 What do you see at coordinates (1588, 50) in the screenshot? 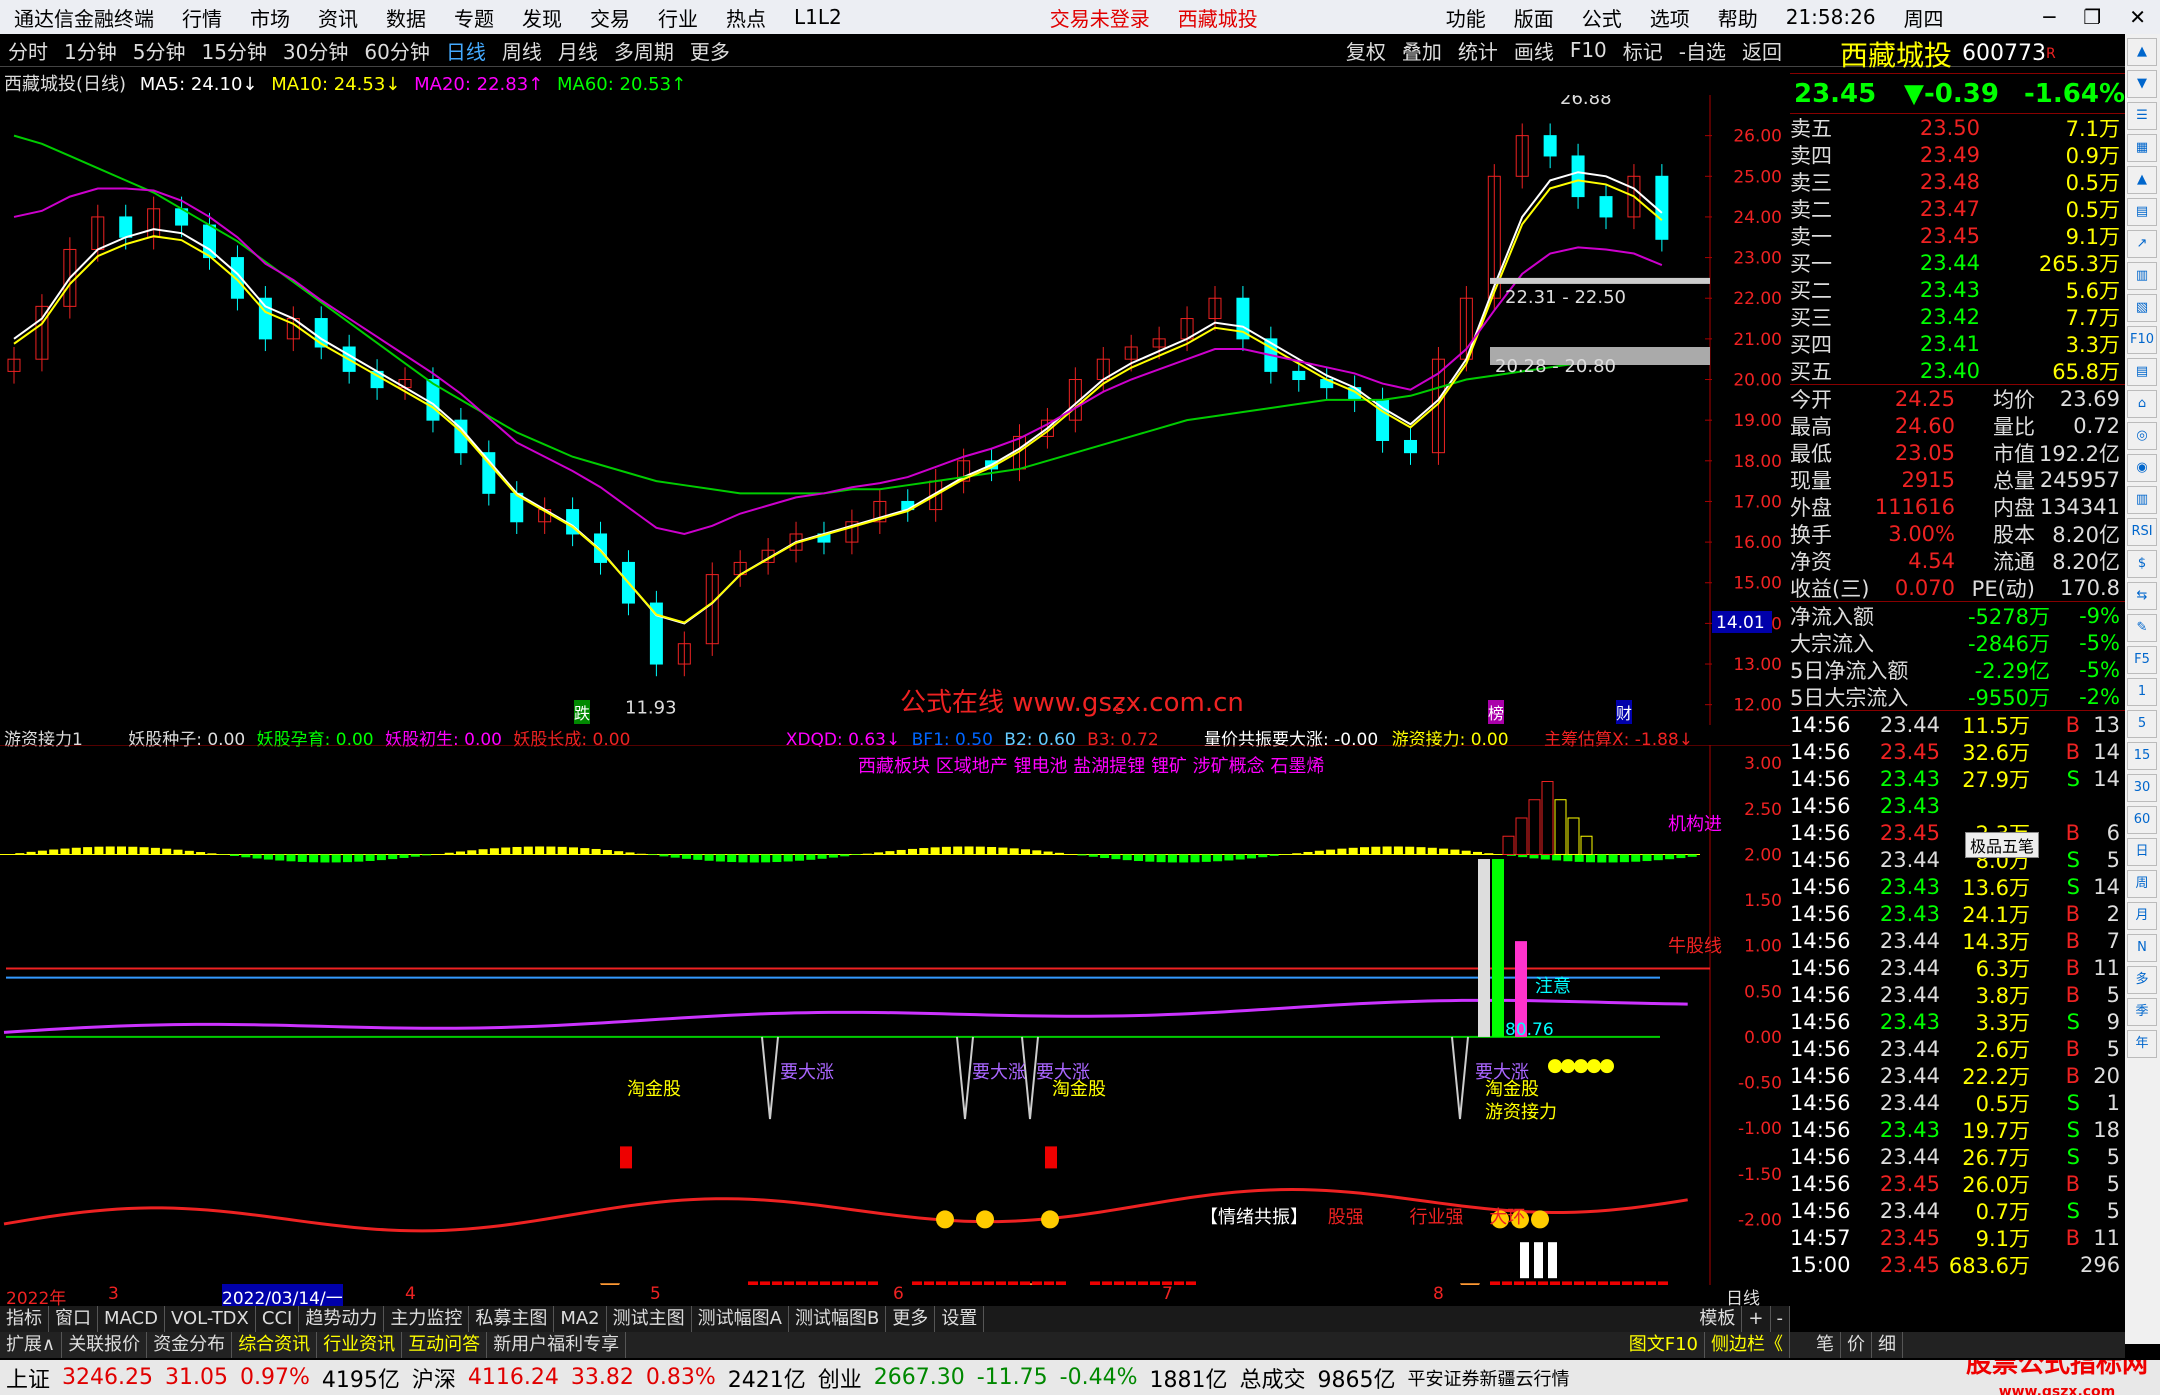
I see `tool-button: F10` at bounding box center [1588, 50].